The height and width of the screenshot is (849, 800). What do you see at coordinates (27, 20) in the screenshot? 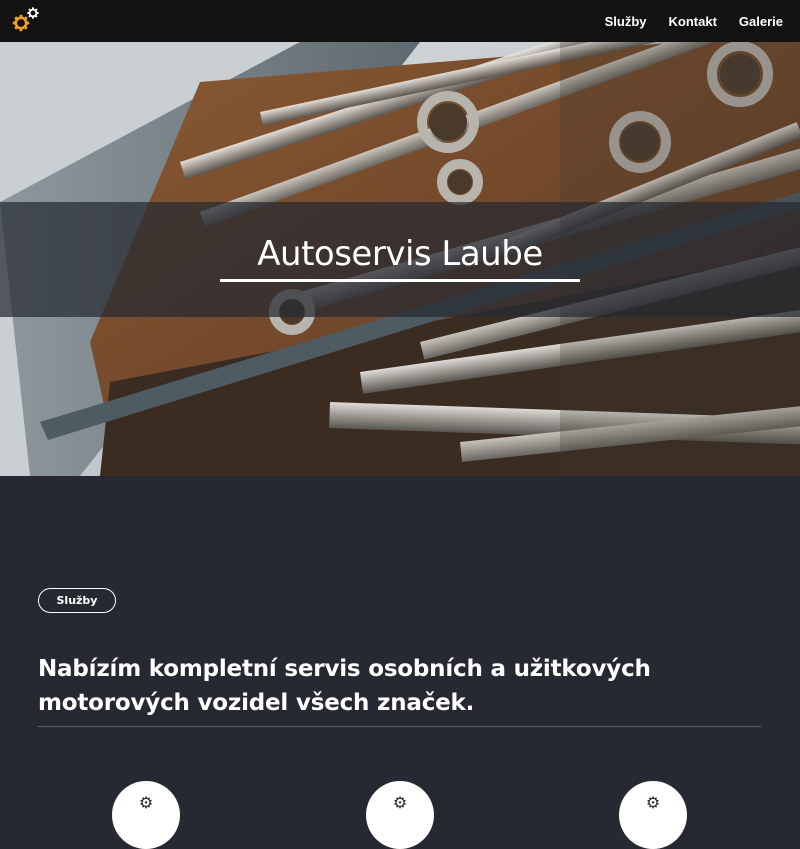
I see `gears-icon` at bounding box center [27, 20].